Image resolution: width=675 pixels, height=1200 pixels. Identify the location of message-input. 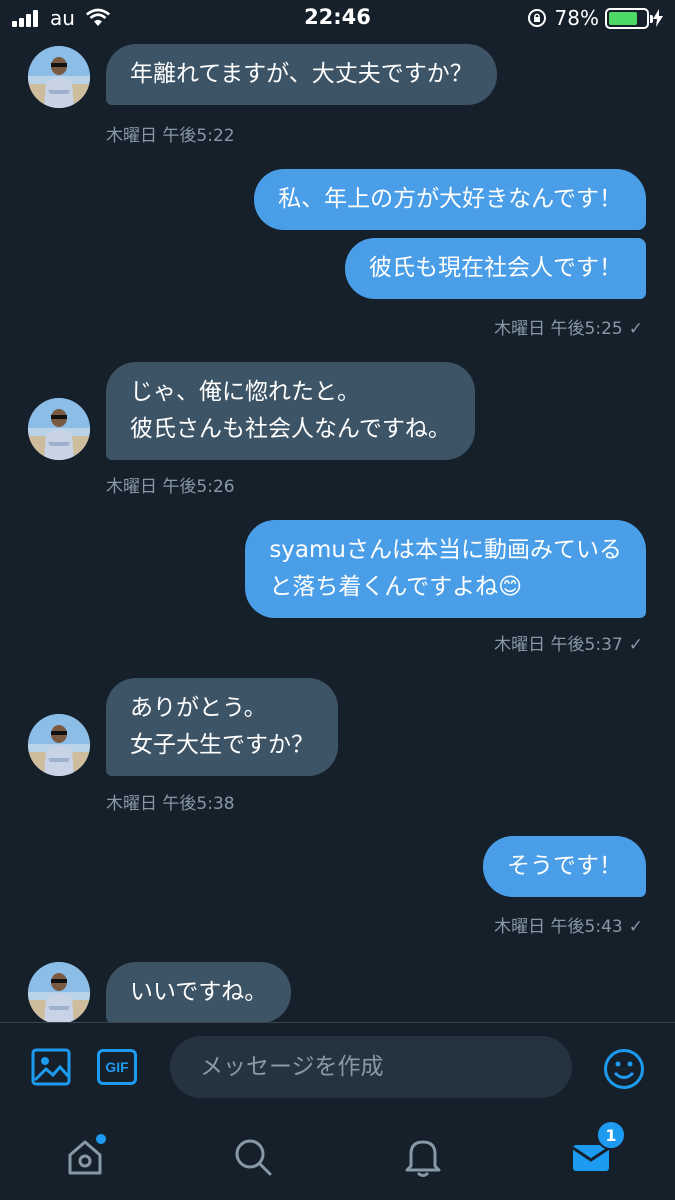
(371, 1067).